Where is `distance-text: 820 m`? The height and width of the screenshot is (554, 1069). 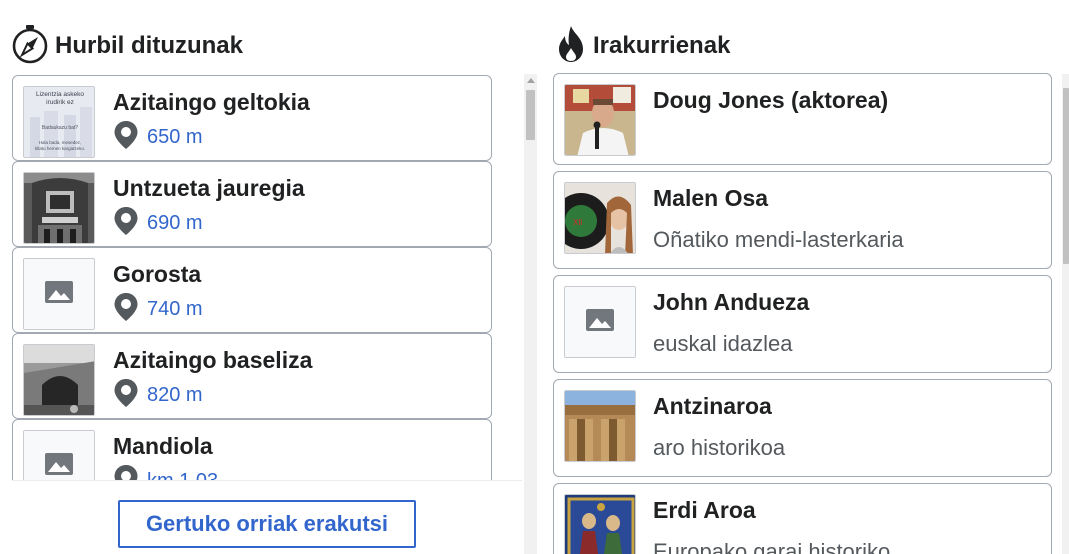 distance-text: 820 m is located at coordinates (175, 394).